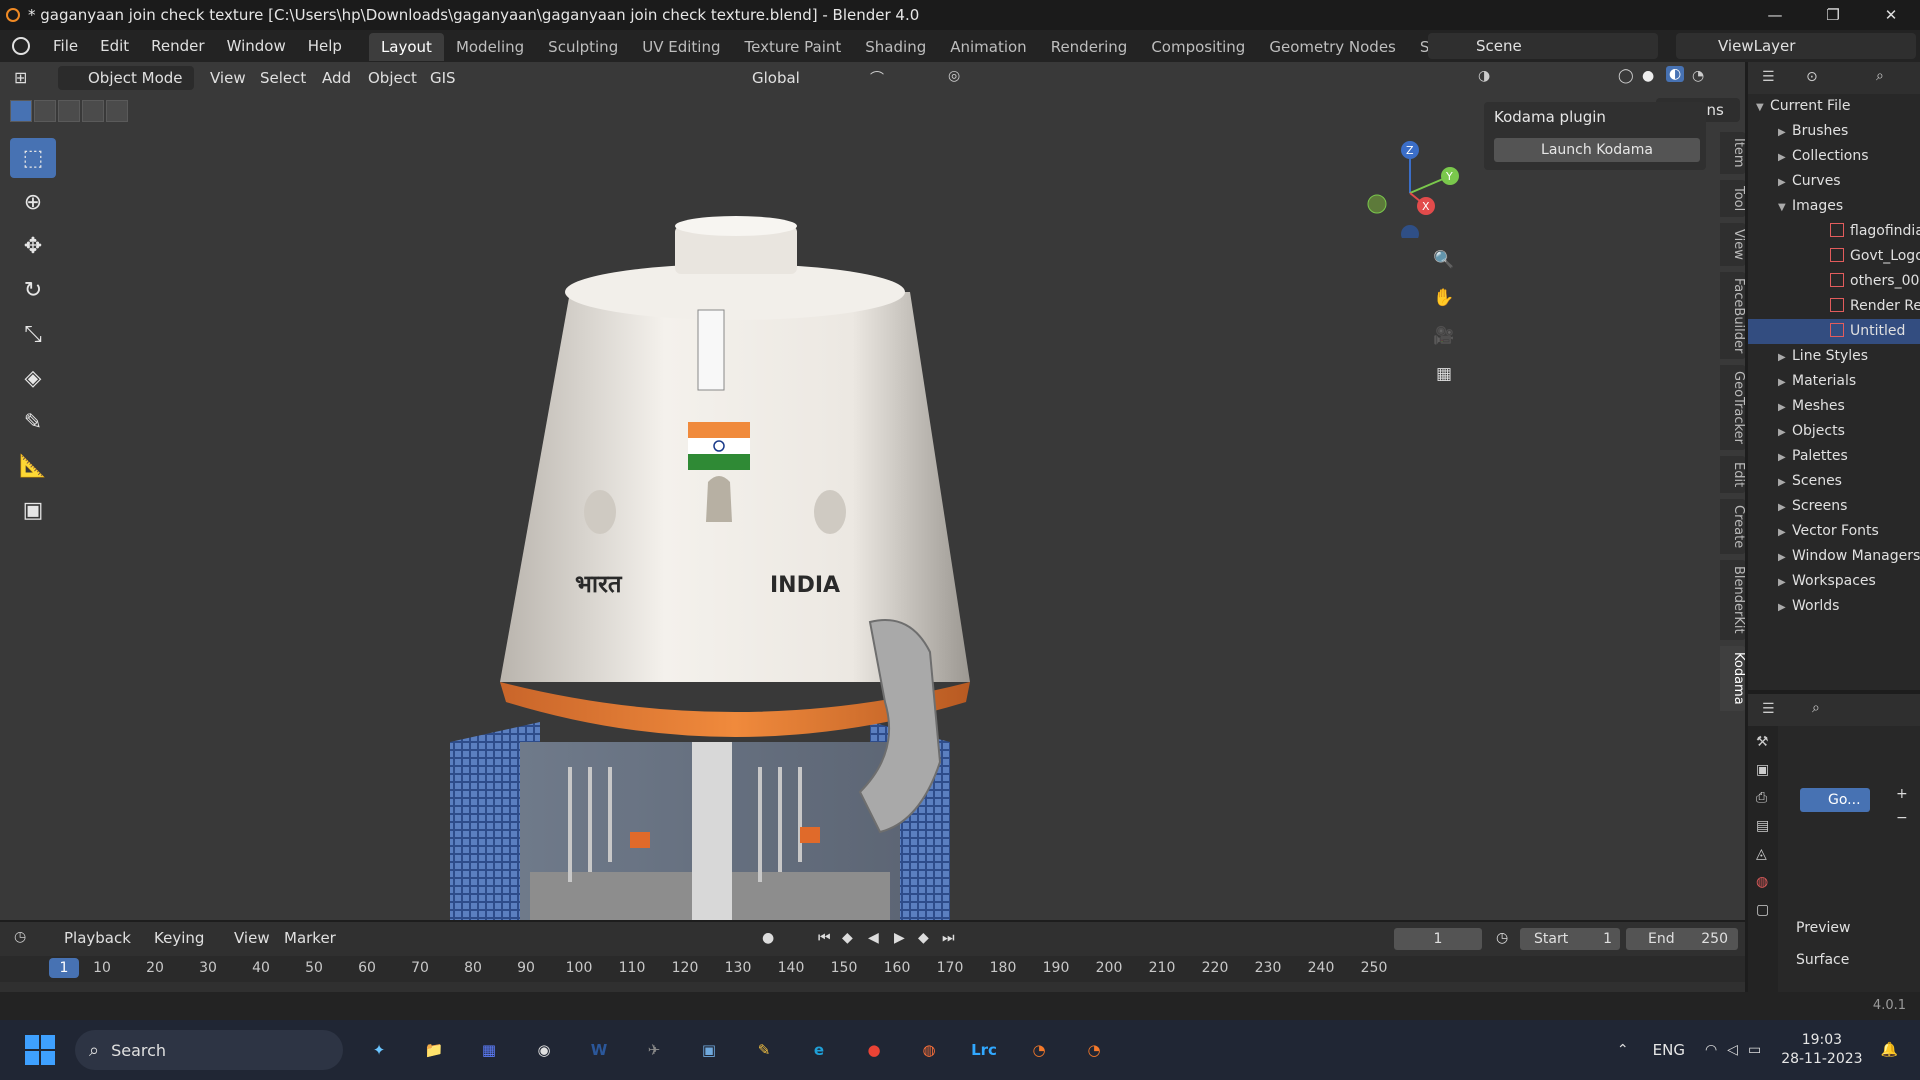 This screenshot has width=1920, height=1080. Describe the element at coordinates (126, 78) in the screenshot. I see `mode-dropdown: Object Mode` at that location.